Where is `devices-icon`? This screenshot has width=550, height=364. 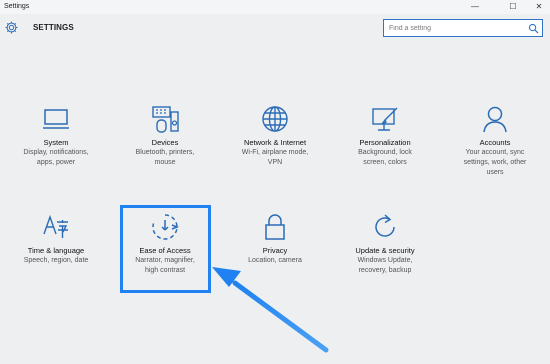
devices-icon is located at coordinates (165, 119).